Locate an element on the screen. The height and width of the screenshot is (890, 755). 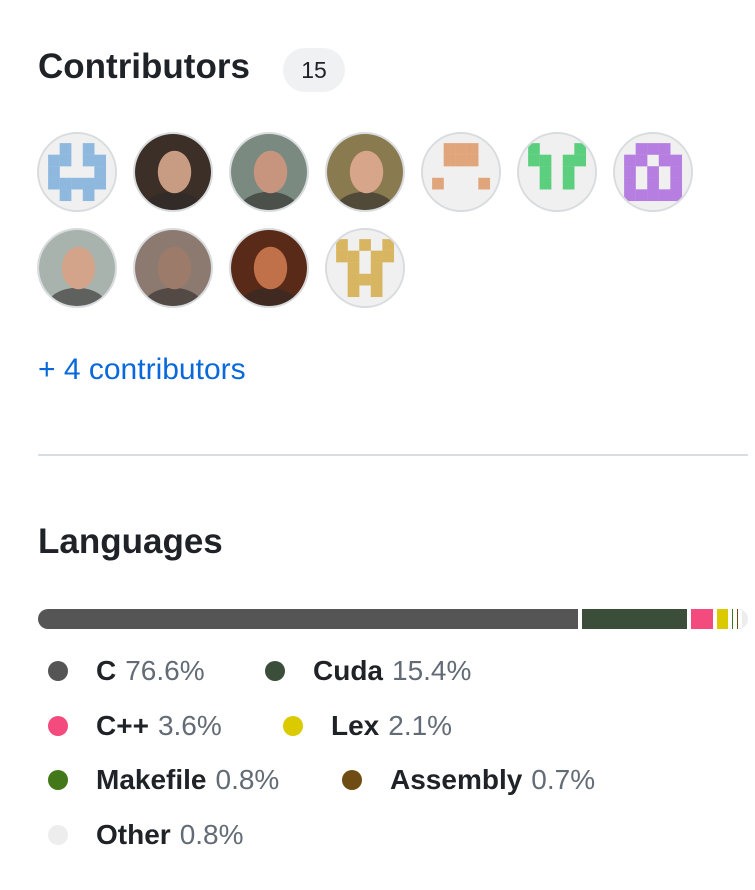
languages-heading: Languages is located at coordinates (130, 541).